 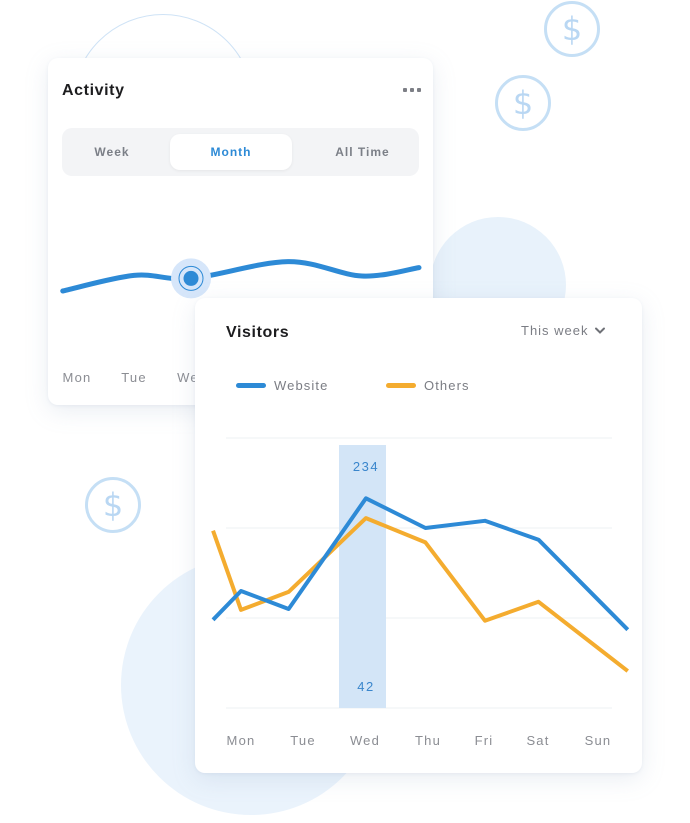 I want to click on highlight-band, so click(x=362, y=576).